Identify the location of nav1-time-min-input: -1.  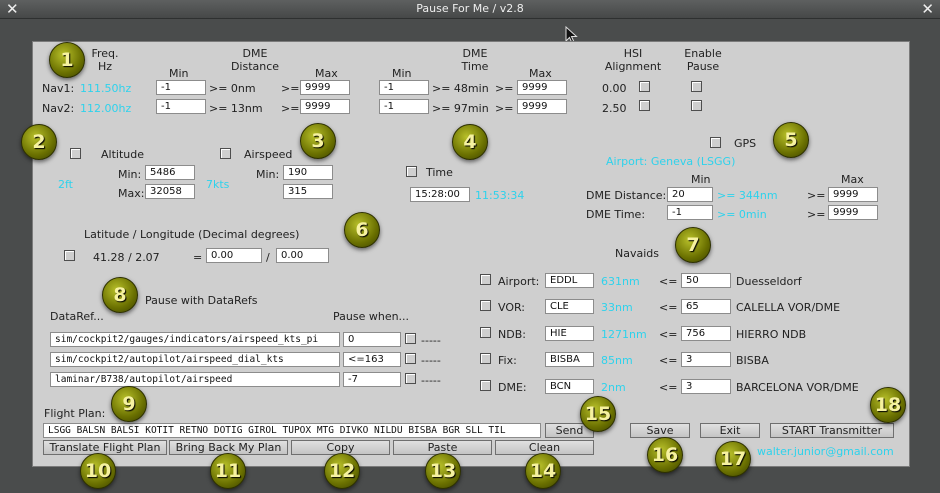
(404, 87).